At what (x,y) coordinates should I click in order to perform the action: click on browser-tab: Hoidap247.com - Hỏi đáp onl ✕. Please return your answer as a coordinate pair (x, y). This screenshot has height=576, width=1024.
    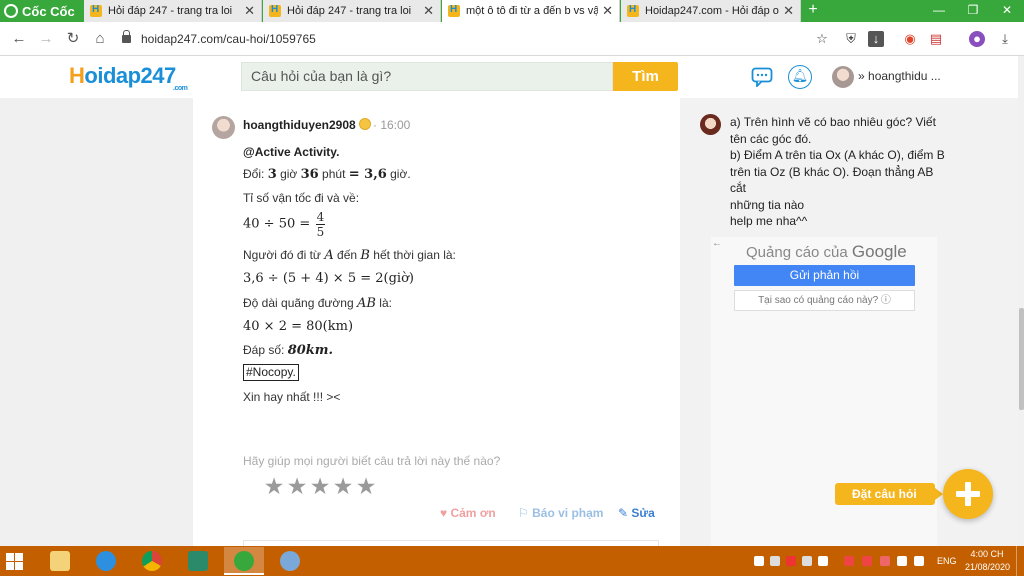
    Looking at the image, I should click on (711, 11).